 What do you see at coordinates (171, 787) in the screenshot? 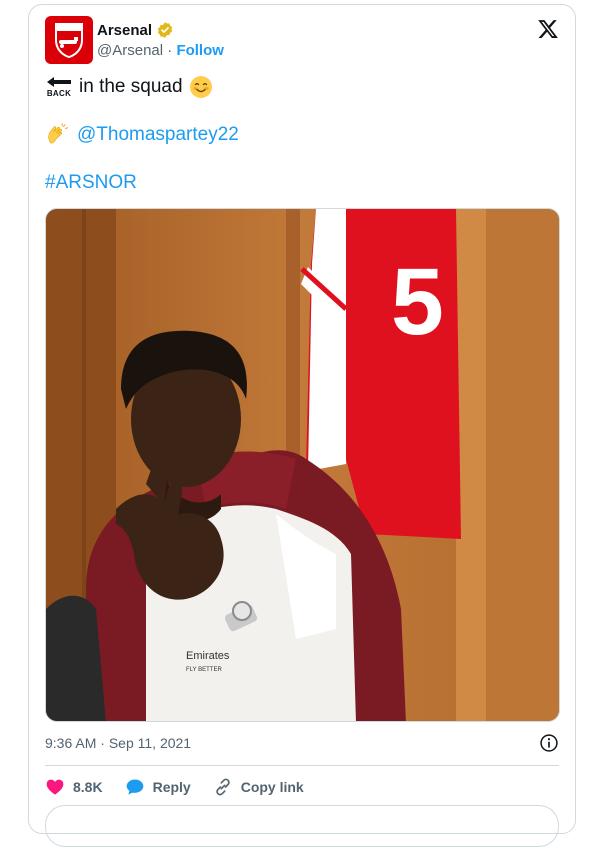
I see `reply-label: Reply` at bounding box center [171, 787].